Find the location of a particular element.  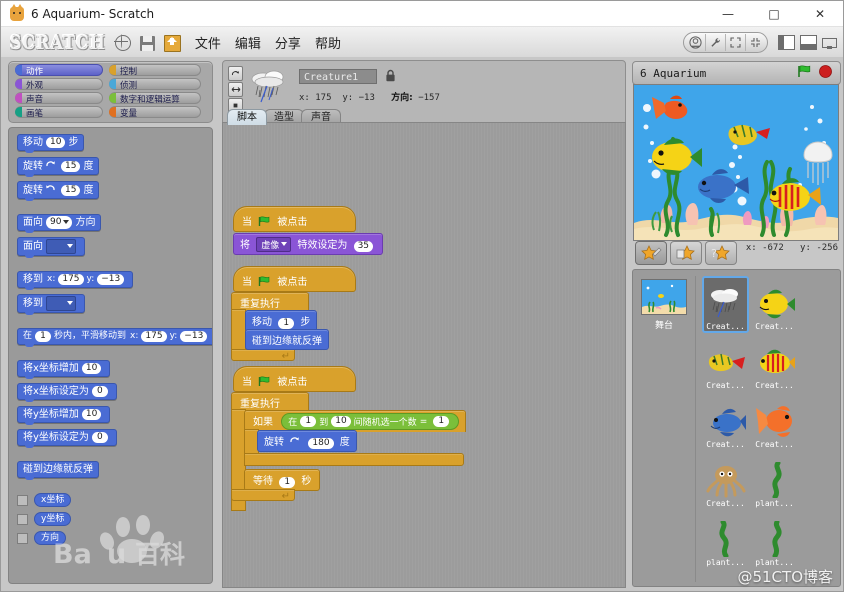

category-operators: 数字和逻辑运算 is located at coordinates (155, 98).